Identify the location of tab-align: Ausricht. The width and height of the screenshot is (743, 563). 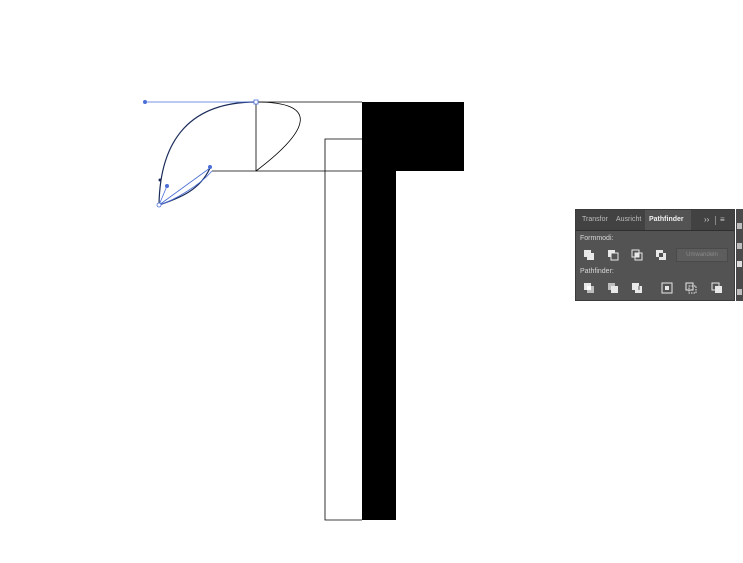
(630, 220).